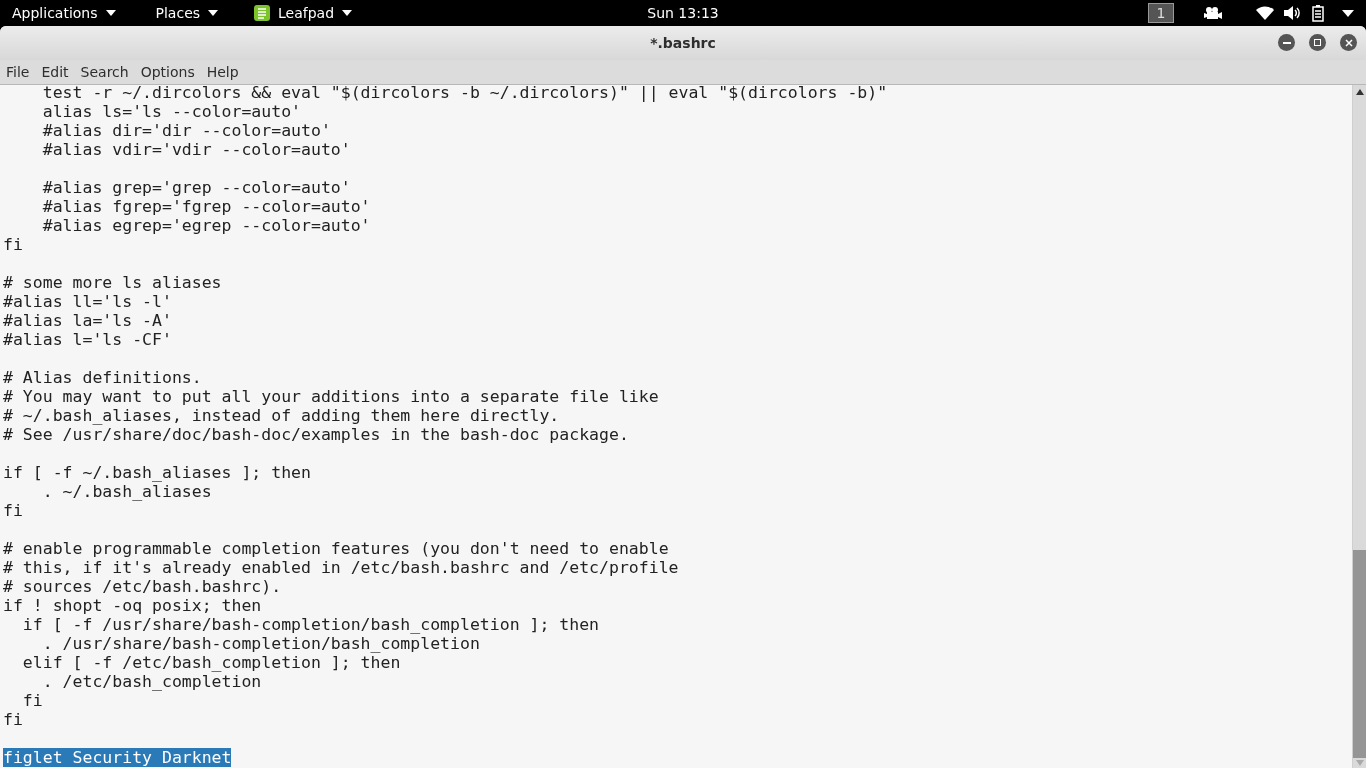  What do you see at coordinates (117, 757) in the screenshot?
I see `selected-text: figlet Security Darknet` at bounding box center [117, 757].